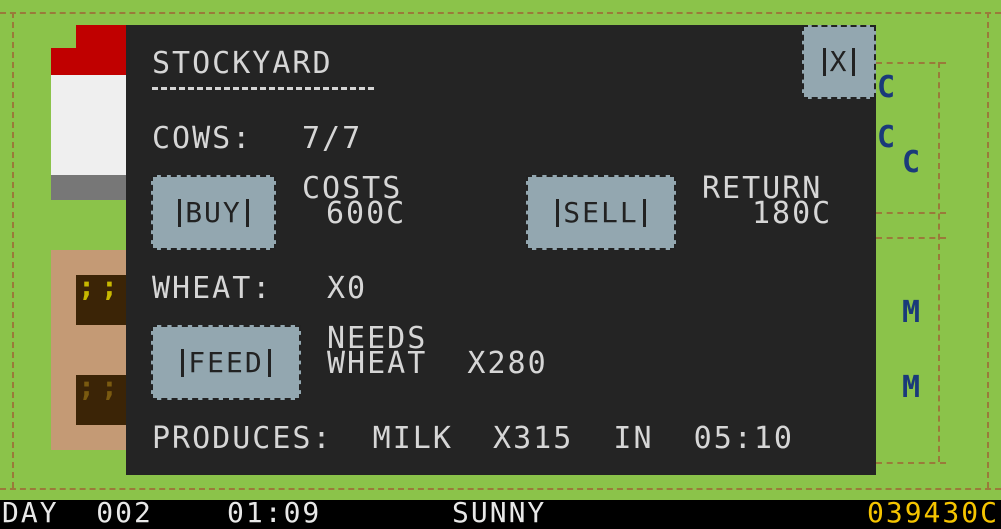  I want to click on pen-fence-mid1, so click(911, 213).